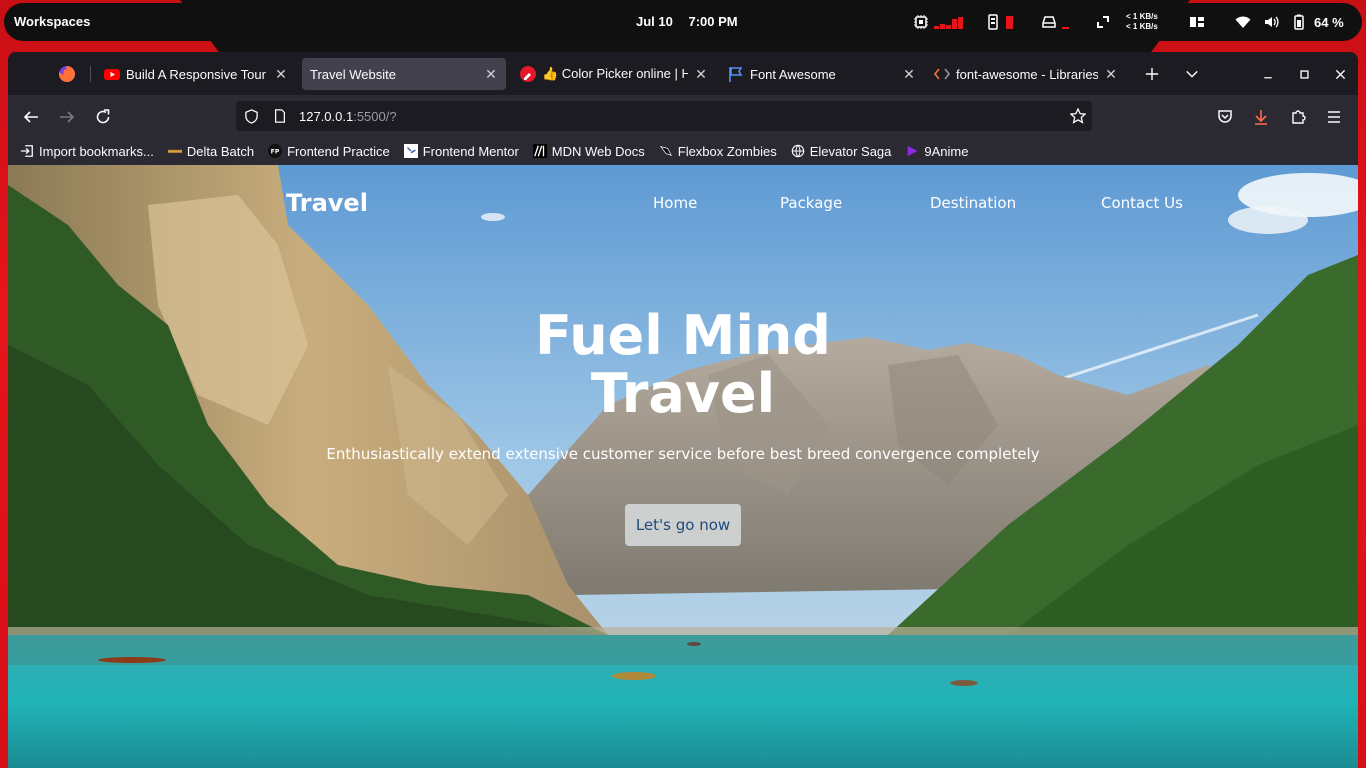 The height and width of the screenshot is (768, 1366). What do you see at coordinates (1026, 74) in the screenshot?
I see `tab-font-awesome-libraries: font-awesome - Libraries ✕` at bounding box center [1026, 74].